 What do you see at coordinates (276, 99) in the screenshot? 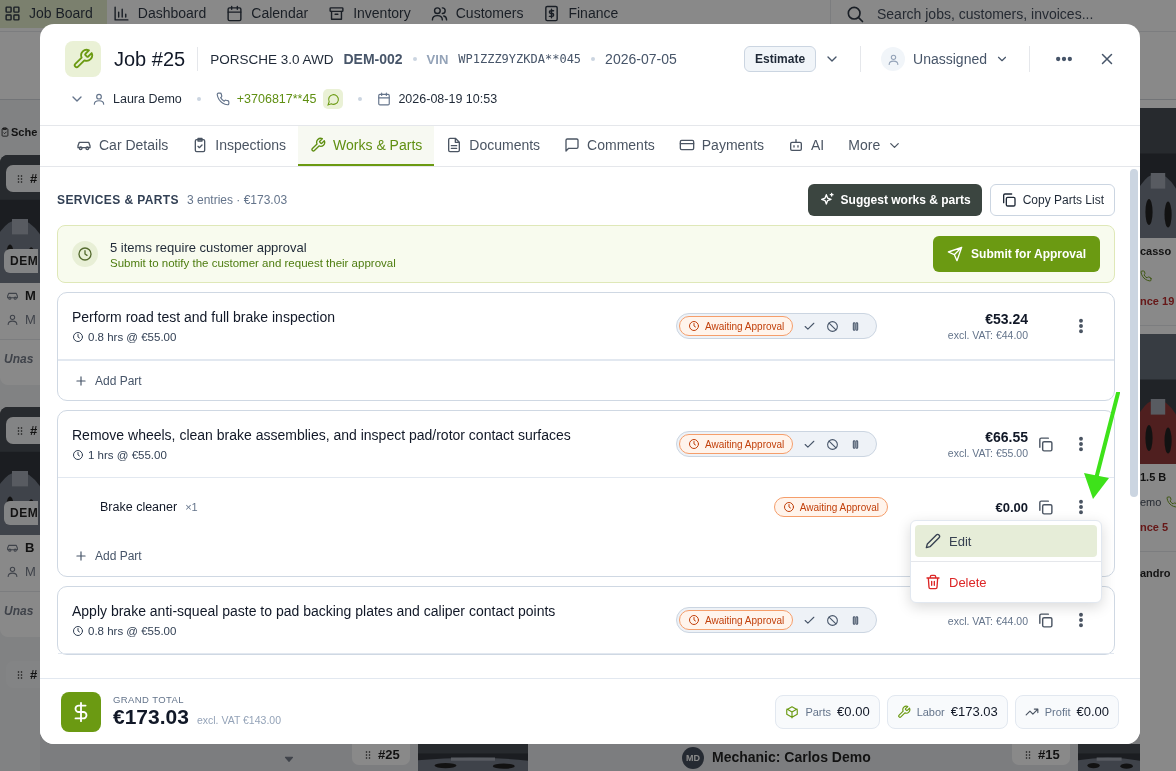
I see `phone-number: +3706817**45` at bounding box center [276, 99].